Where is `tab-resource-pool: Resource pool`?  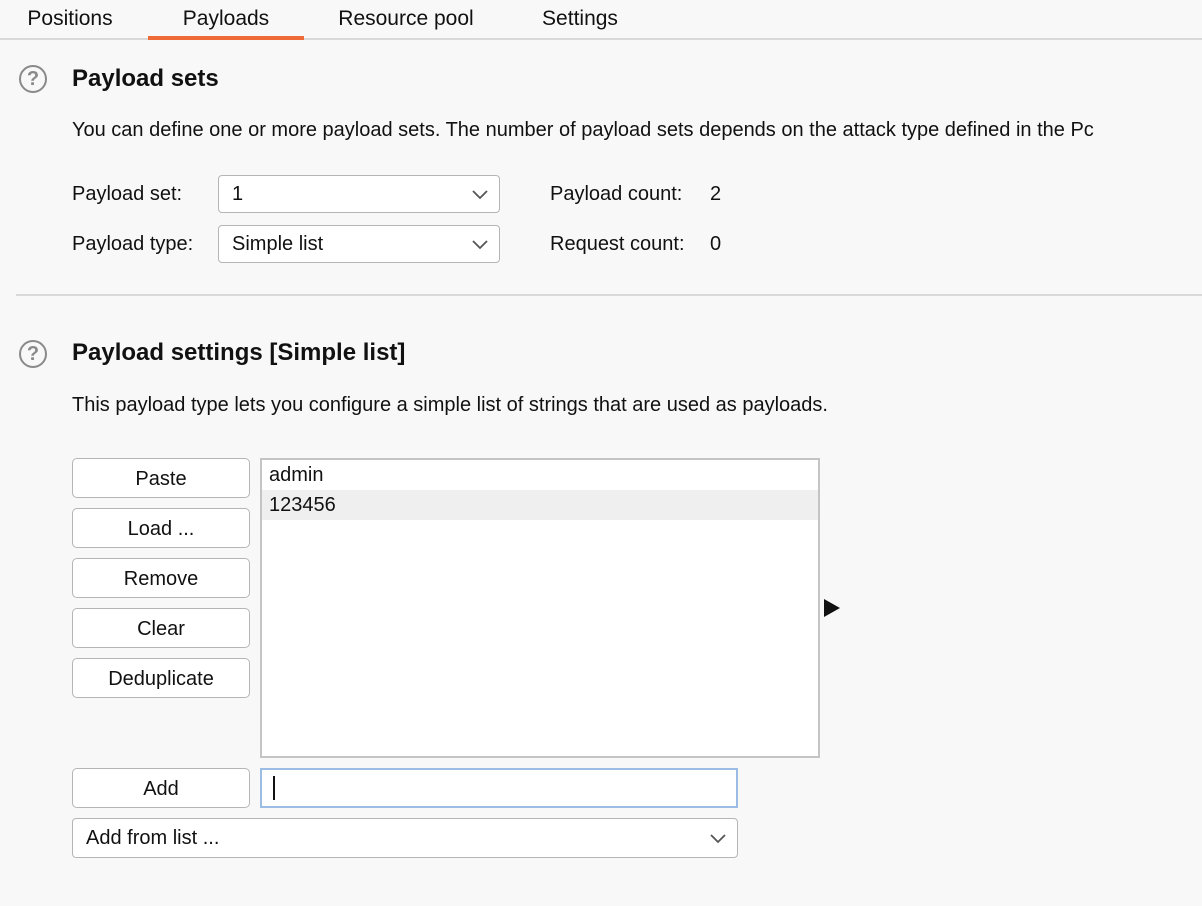
tab-resource-pool: Resource pool is located at coordinates (406, 19).